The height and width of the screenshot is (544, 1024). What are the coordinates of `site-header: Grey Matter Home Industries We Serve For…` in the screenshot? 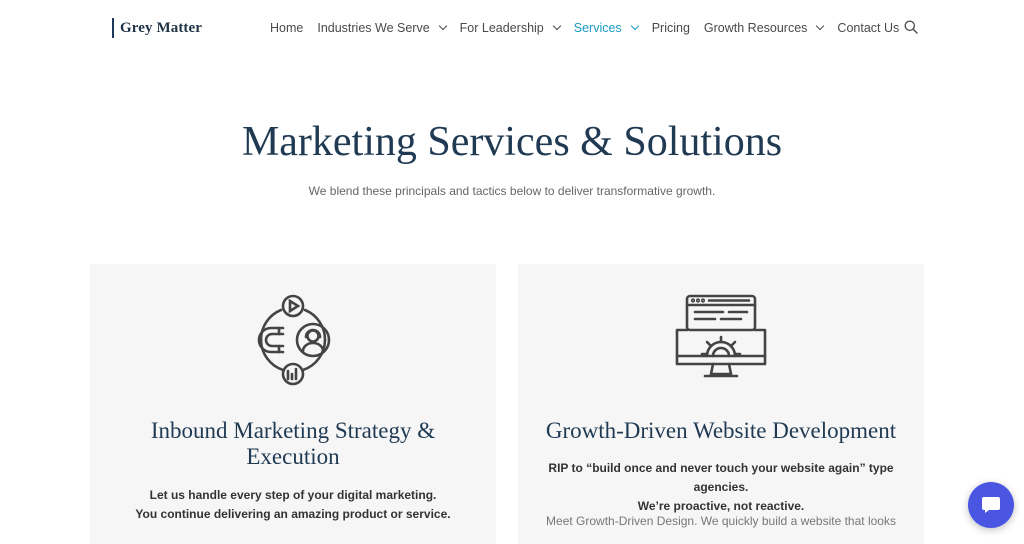 It's located at (512, 28).